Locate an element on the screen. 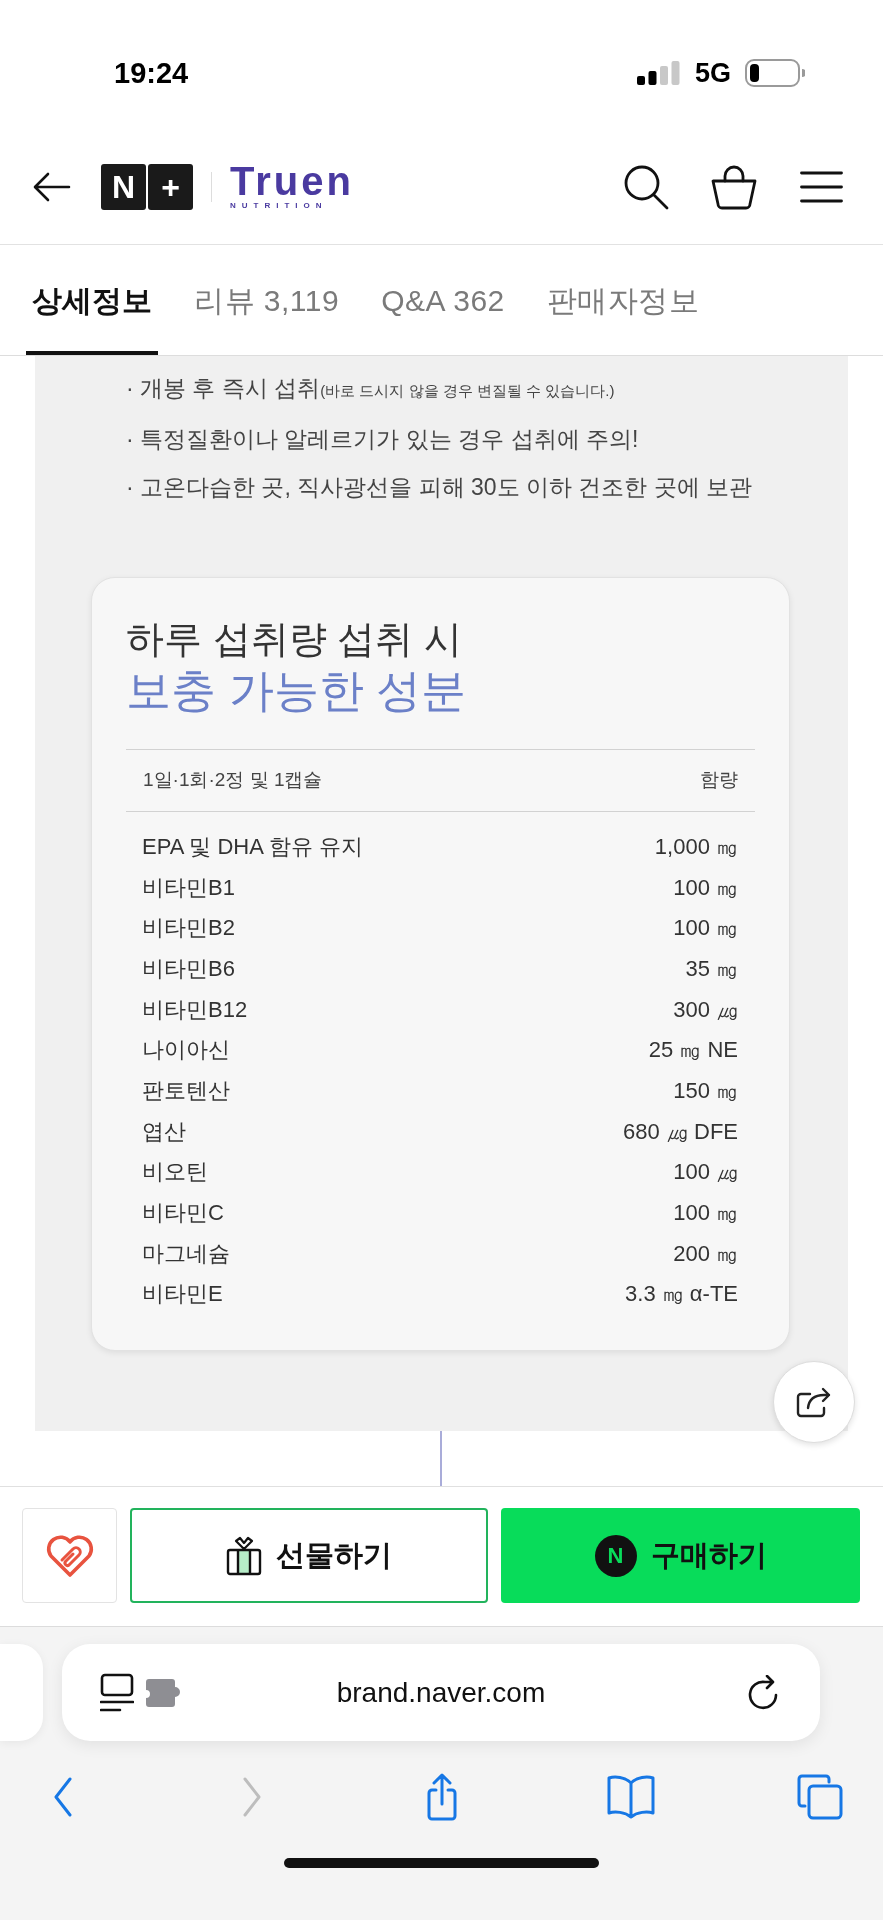 The height and width of the screenshot is (1920, 883). nutrient-amount: 100 ㎍ is located at coordinates (705, 1172).